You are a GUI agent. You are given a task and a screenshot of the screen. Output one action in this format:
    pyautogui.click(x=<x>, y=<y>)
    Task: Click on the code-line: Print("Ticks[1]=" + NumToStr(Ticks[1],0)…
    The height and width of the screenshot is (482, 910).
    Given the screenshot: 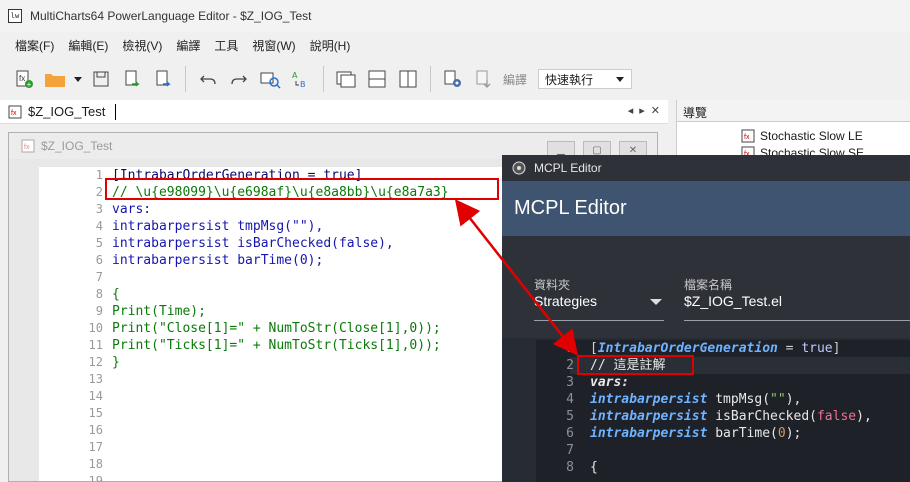 What is the action you would take?
    pyautogui.click(x=276, y=345)
    